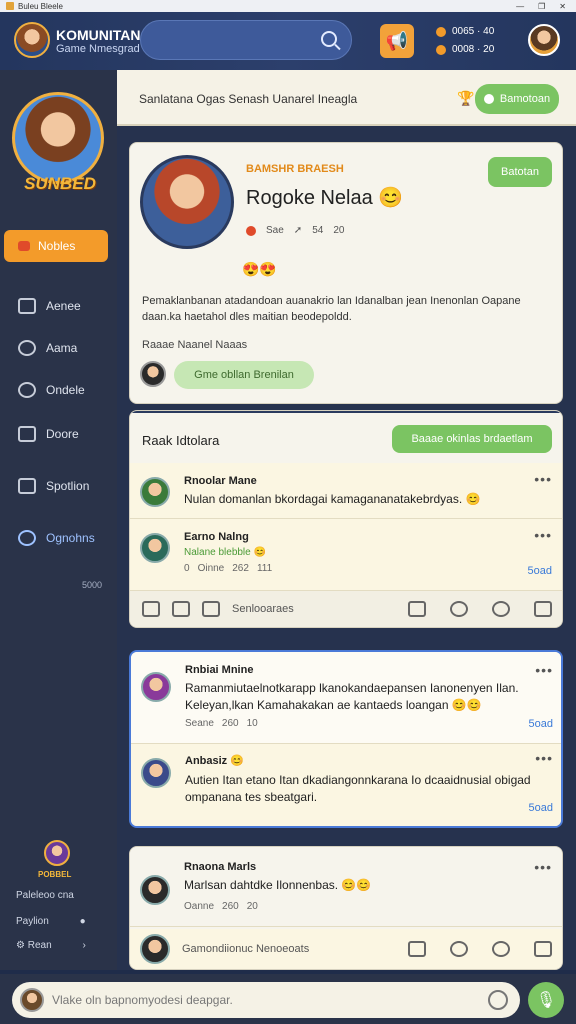  Describe the element at coordinates (245, 949) in the screenshot. I see `comment-input: Gamondiionuc Nenoeoats` at that location.